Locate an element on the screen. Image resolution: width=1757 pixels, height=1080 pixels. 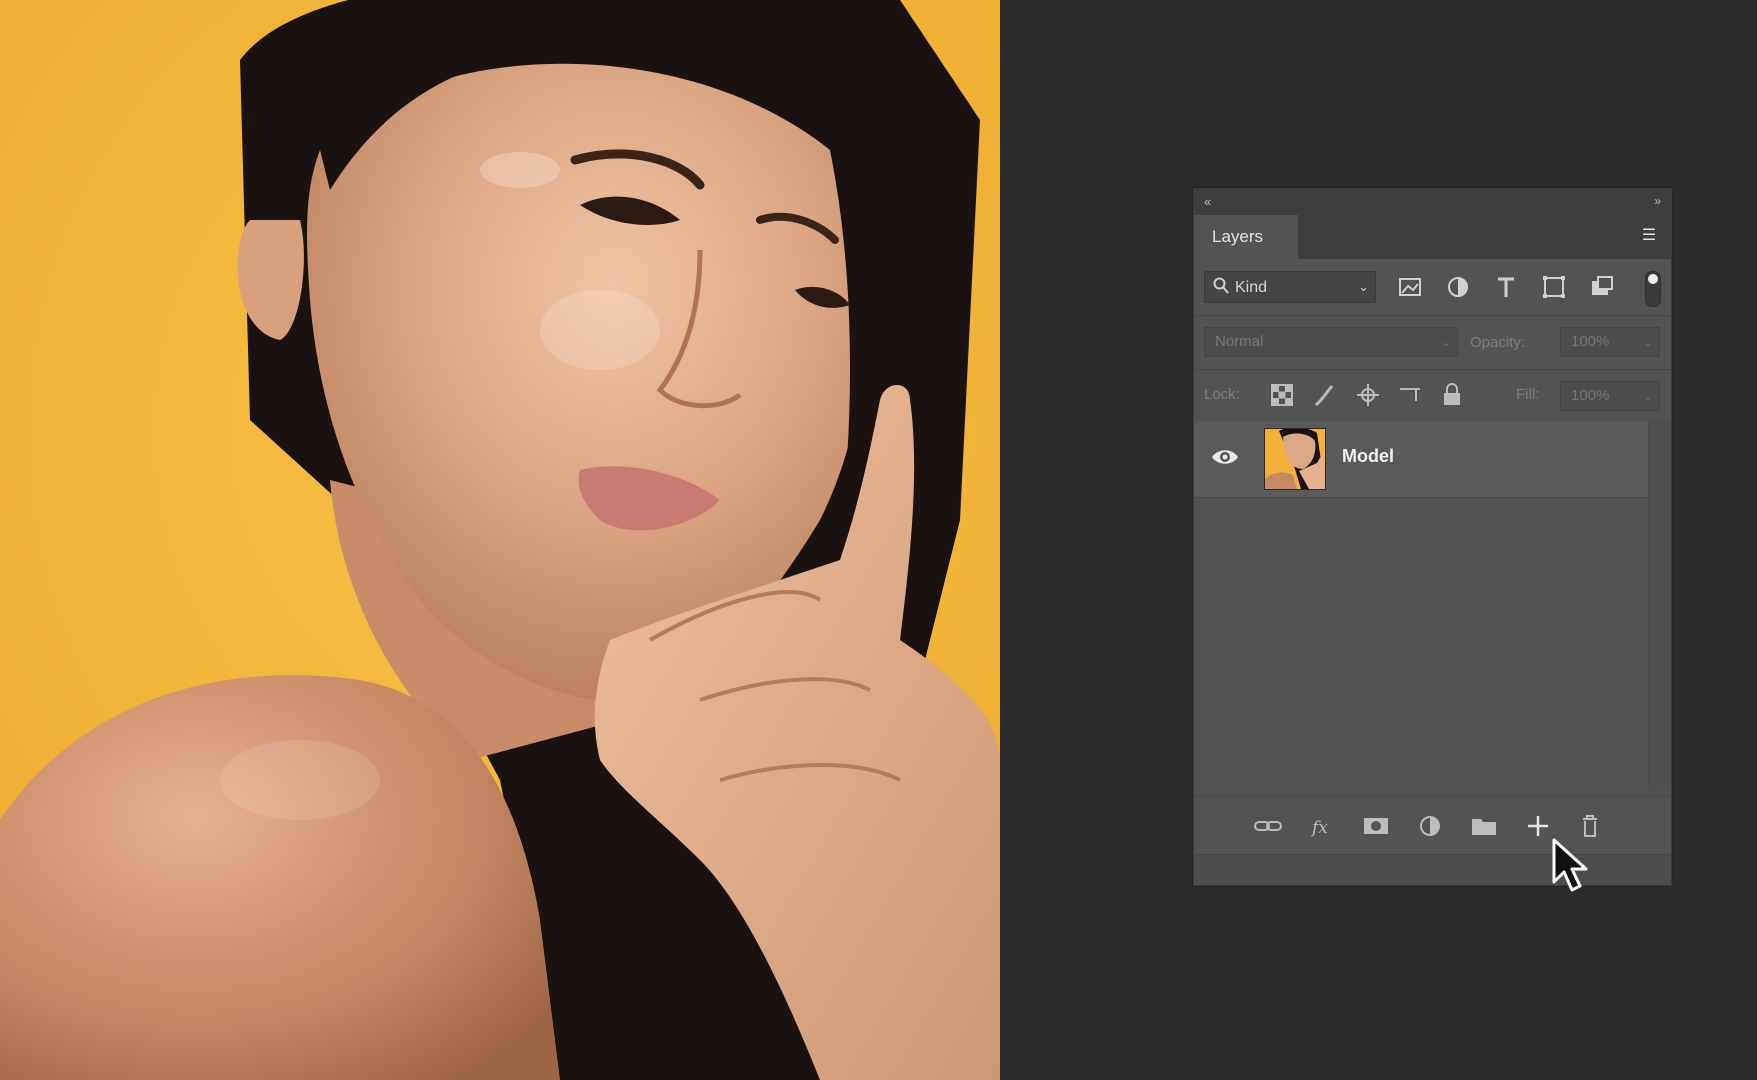
new-layer-icon is located at coordinates (1538, 826).